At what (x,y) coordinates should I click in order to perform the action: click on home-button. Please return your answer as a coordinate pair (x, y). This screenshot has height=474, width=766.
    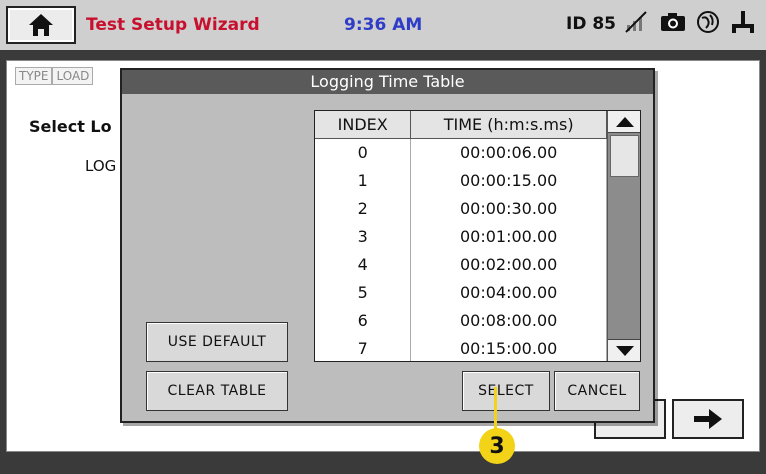
    Looking at the image, I should click on (41, 25).